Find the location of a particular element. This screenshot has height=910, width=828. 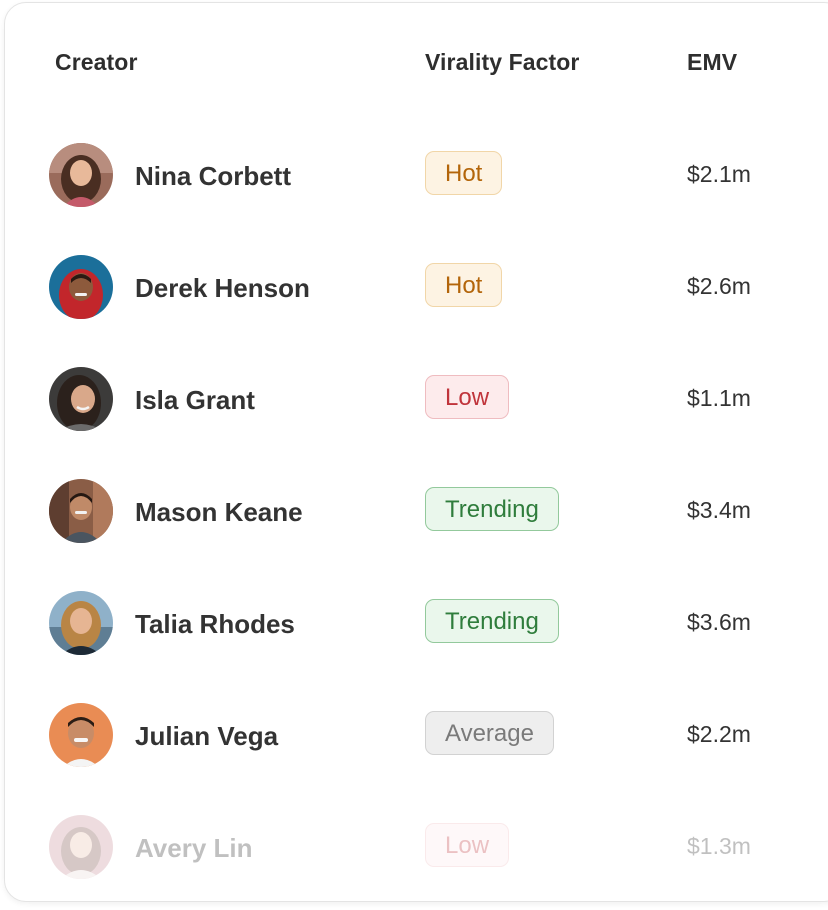

creator-name: Avery Lin is located at coordinates (194, 848).